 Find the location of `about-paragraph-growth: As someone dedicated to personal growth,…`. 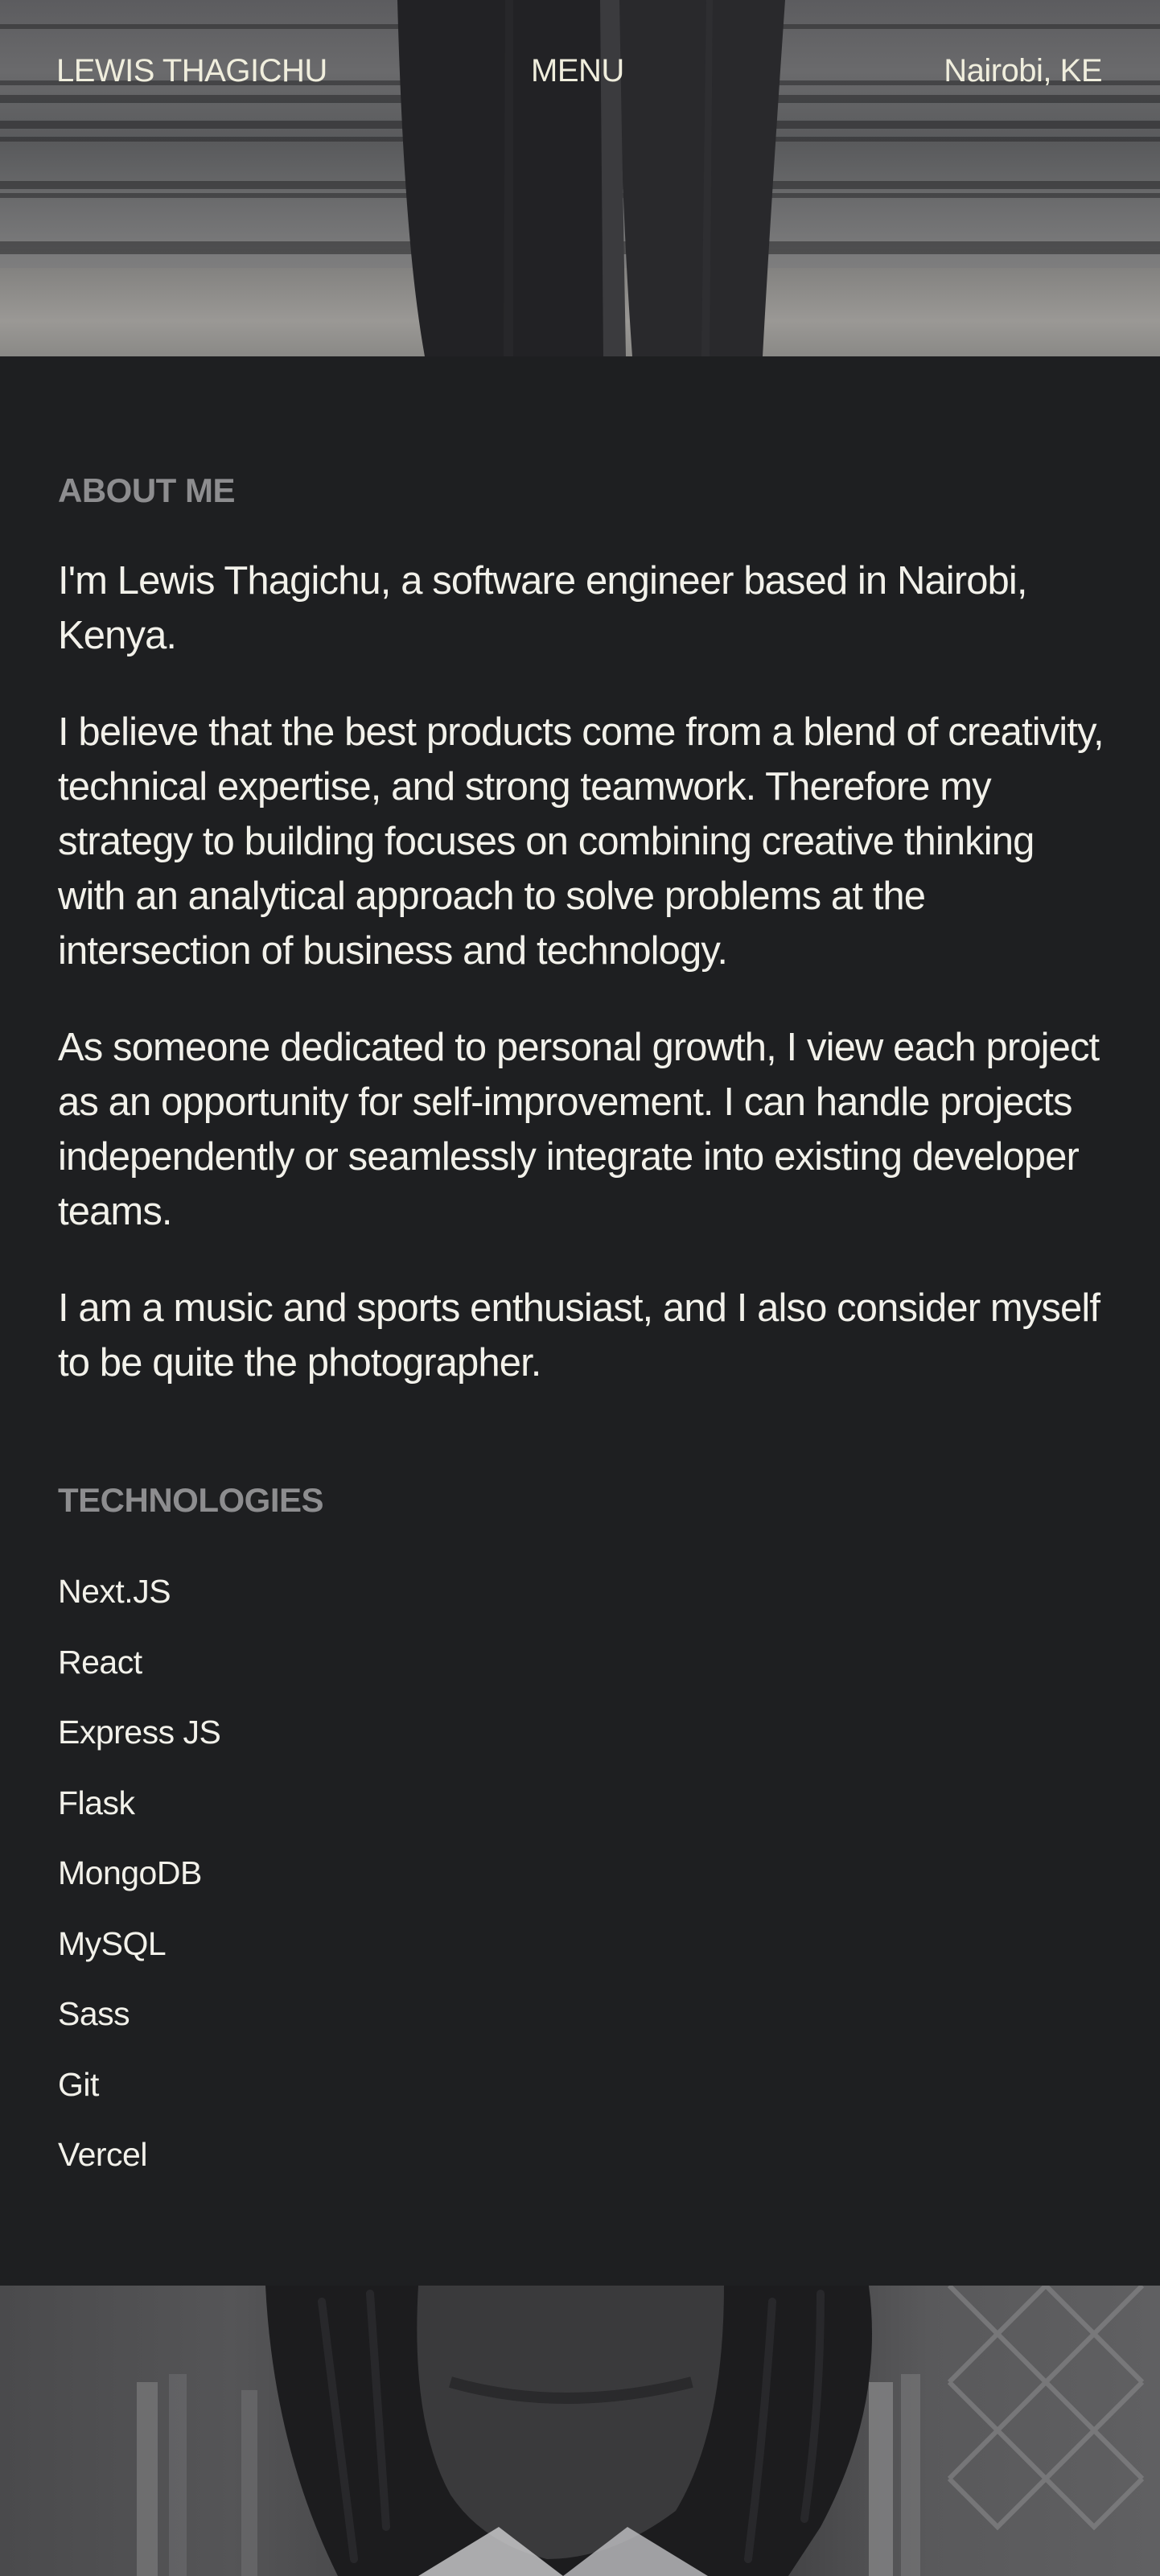

about-paragraph-growth: As someone dedicated to personal growth,… is located at coordinates (579, 1129).